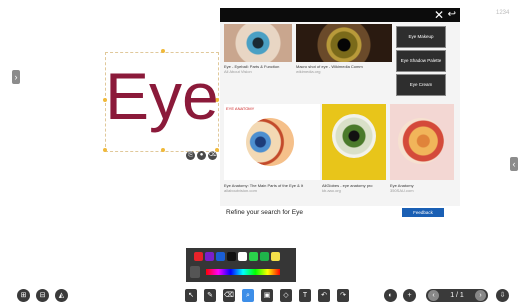  I want to click on chip-eye-shadow-palette: Eye Shadow Palette, so click(421, 61).